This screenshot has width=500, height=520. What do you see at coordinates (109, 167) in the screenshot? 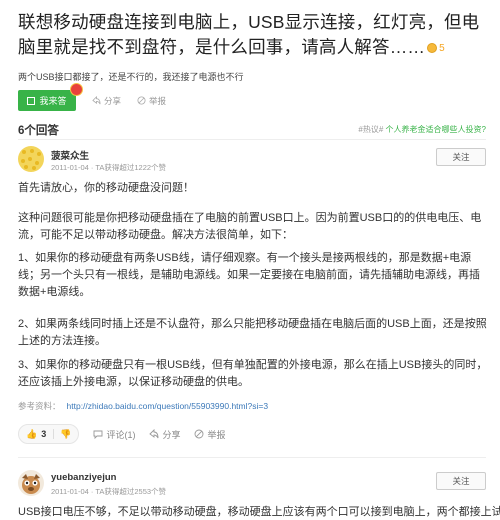
I see `author-meta: 2011-01-04 · TA获得超过1222个赞` at bounding box center [109, 167].